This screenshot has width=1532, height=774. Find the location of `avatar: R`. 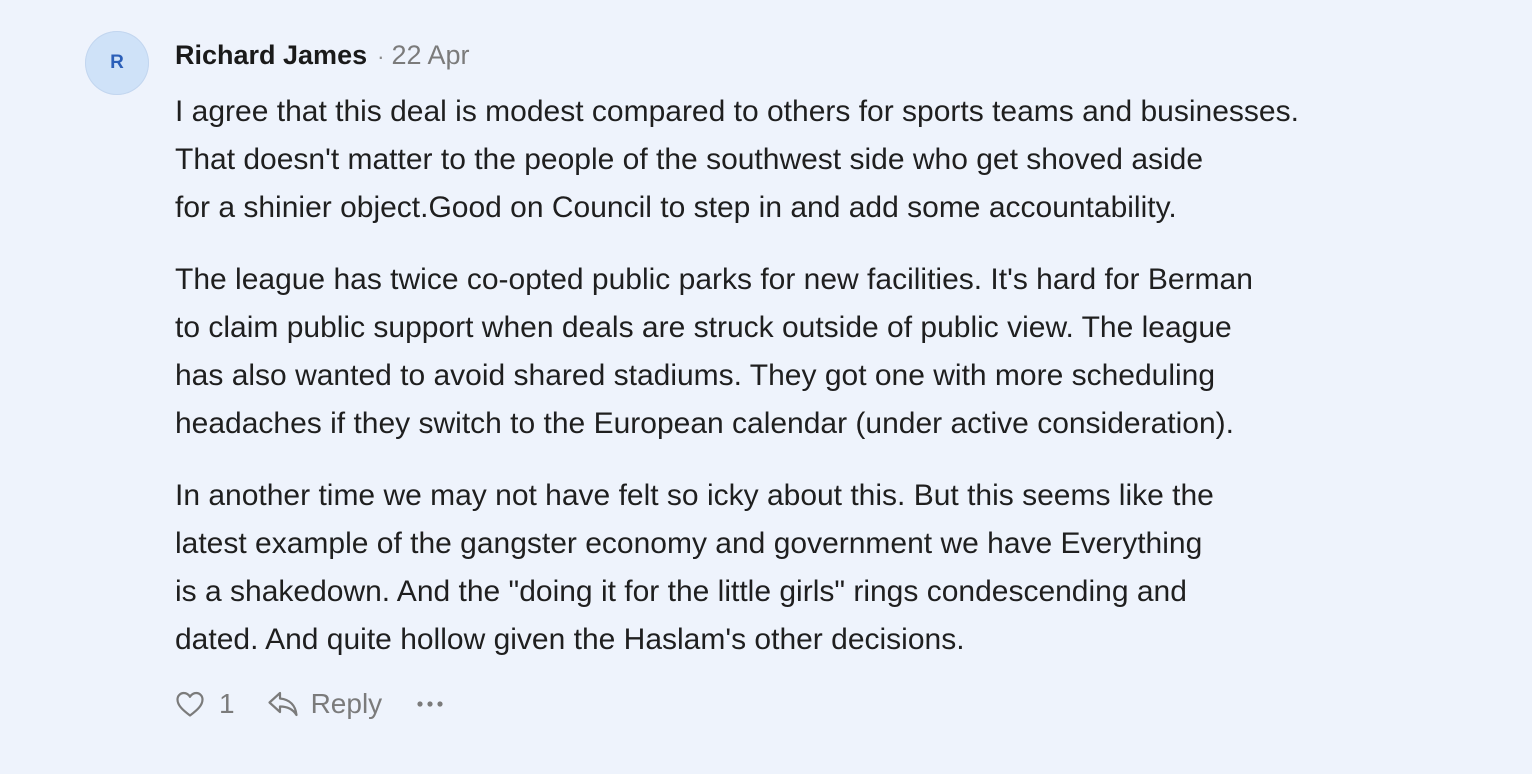

avatar: R is located at coordinates (117, 63).